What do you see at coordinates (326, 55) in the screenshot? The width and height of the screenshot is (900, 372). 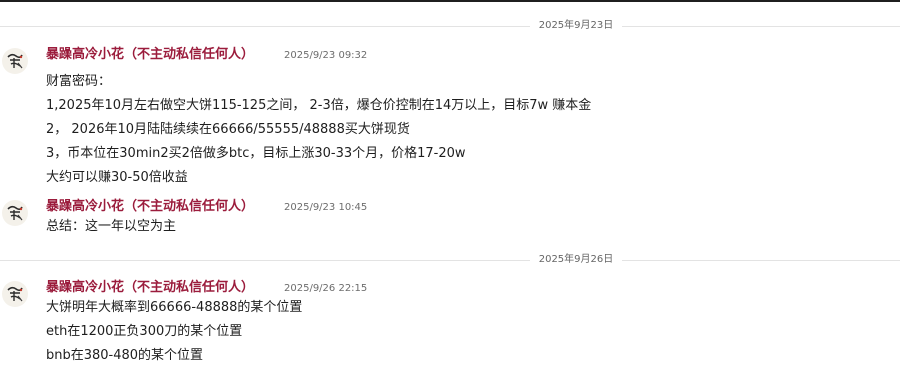 I see `message-timestamp: 2025/9/23 09:32` at bounding box center [326, 55].